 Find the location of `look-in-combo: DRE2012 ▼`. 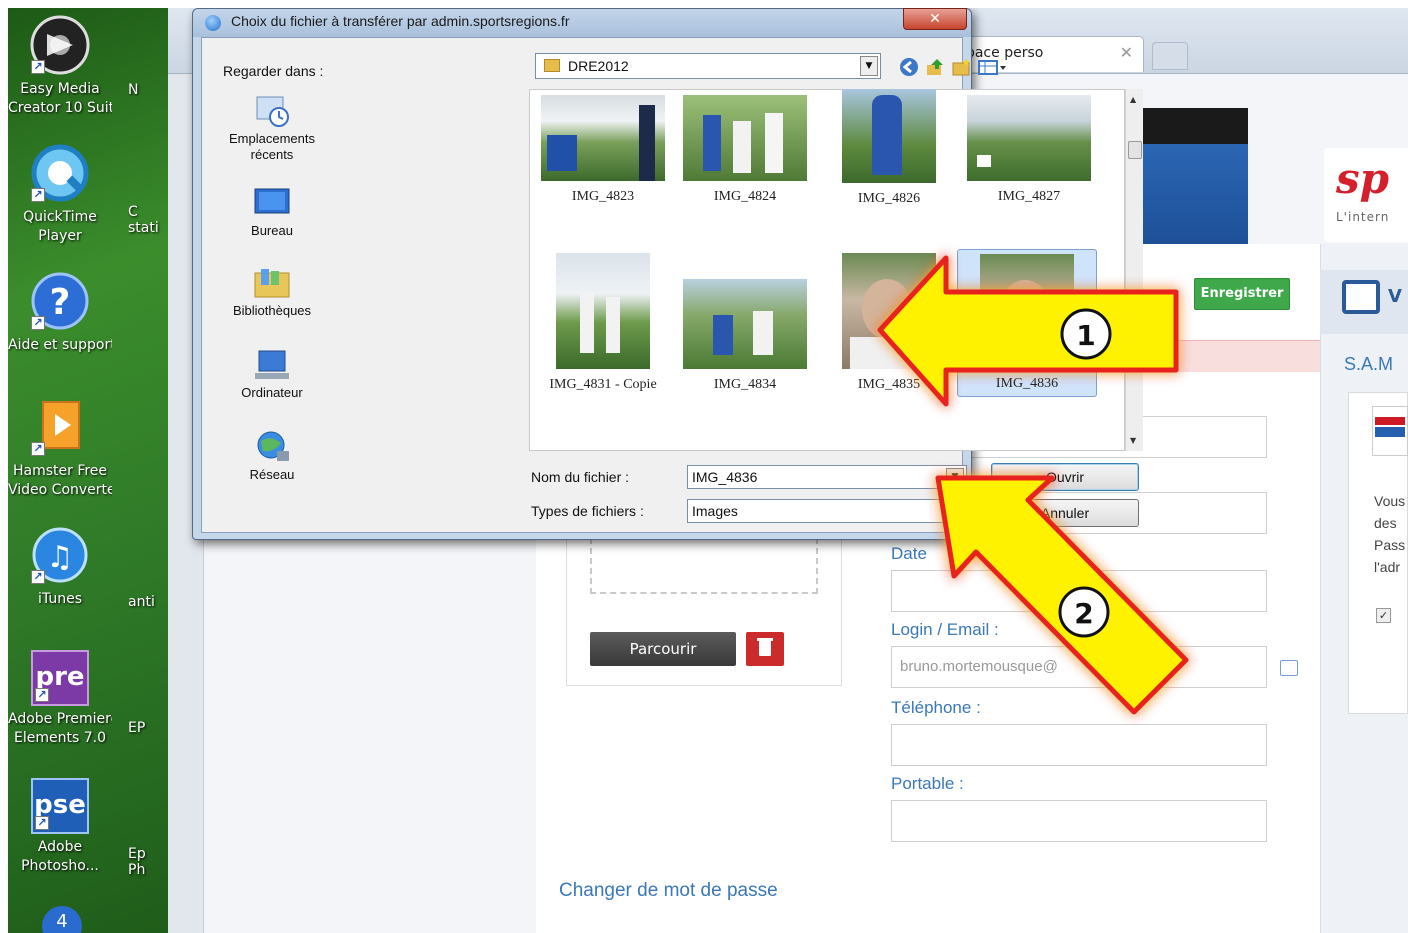

look-in-combo: DRE2012 ▼ is located at coordinates (708, 66).